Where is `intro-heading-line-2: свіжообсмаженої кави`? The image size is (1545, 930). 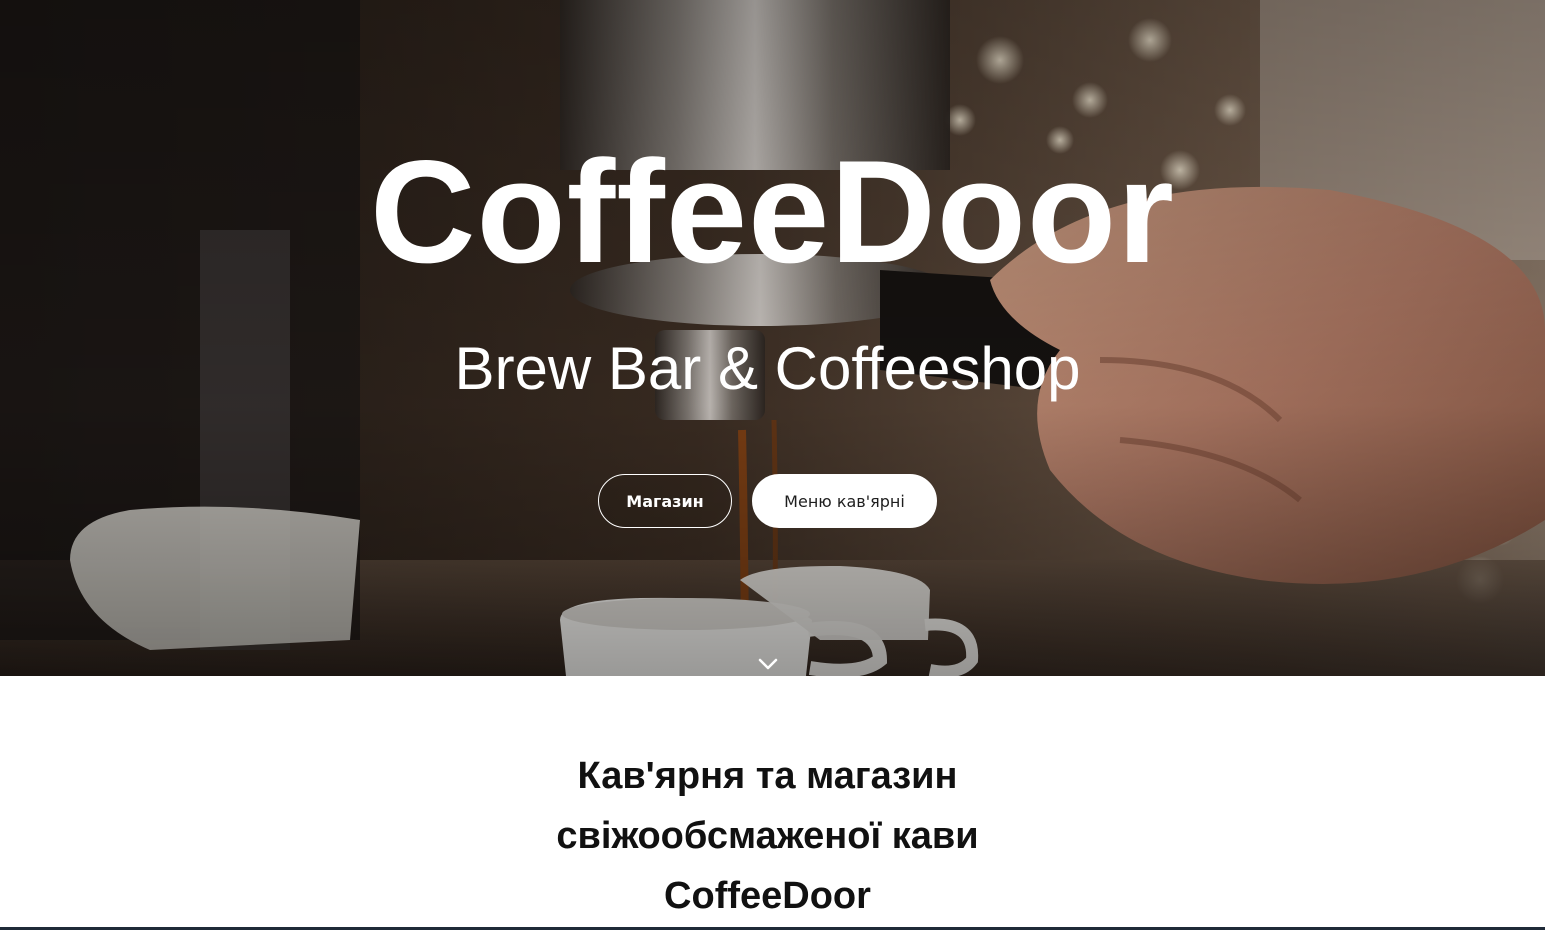 intro-heading-line-2: свіжообсмаженої кави is located at coordinates (767, 836).